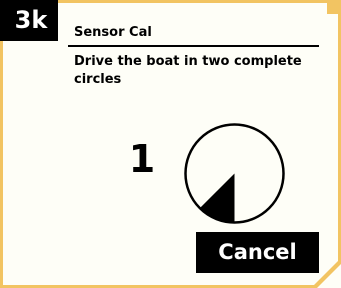 This screenshot has width=341, height=288. I want to click on instruction-text: Drive the boat in two complete circles, so click(188, 70).